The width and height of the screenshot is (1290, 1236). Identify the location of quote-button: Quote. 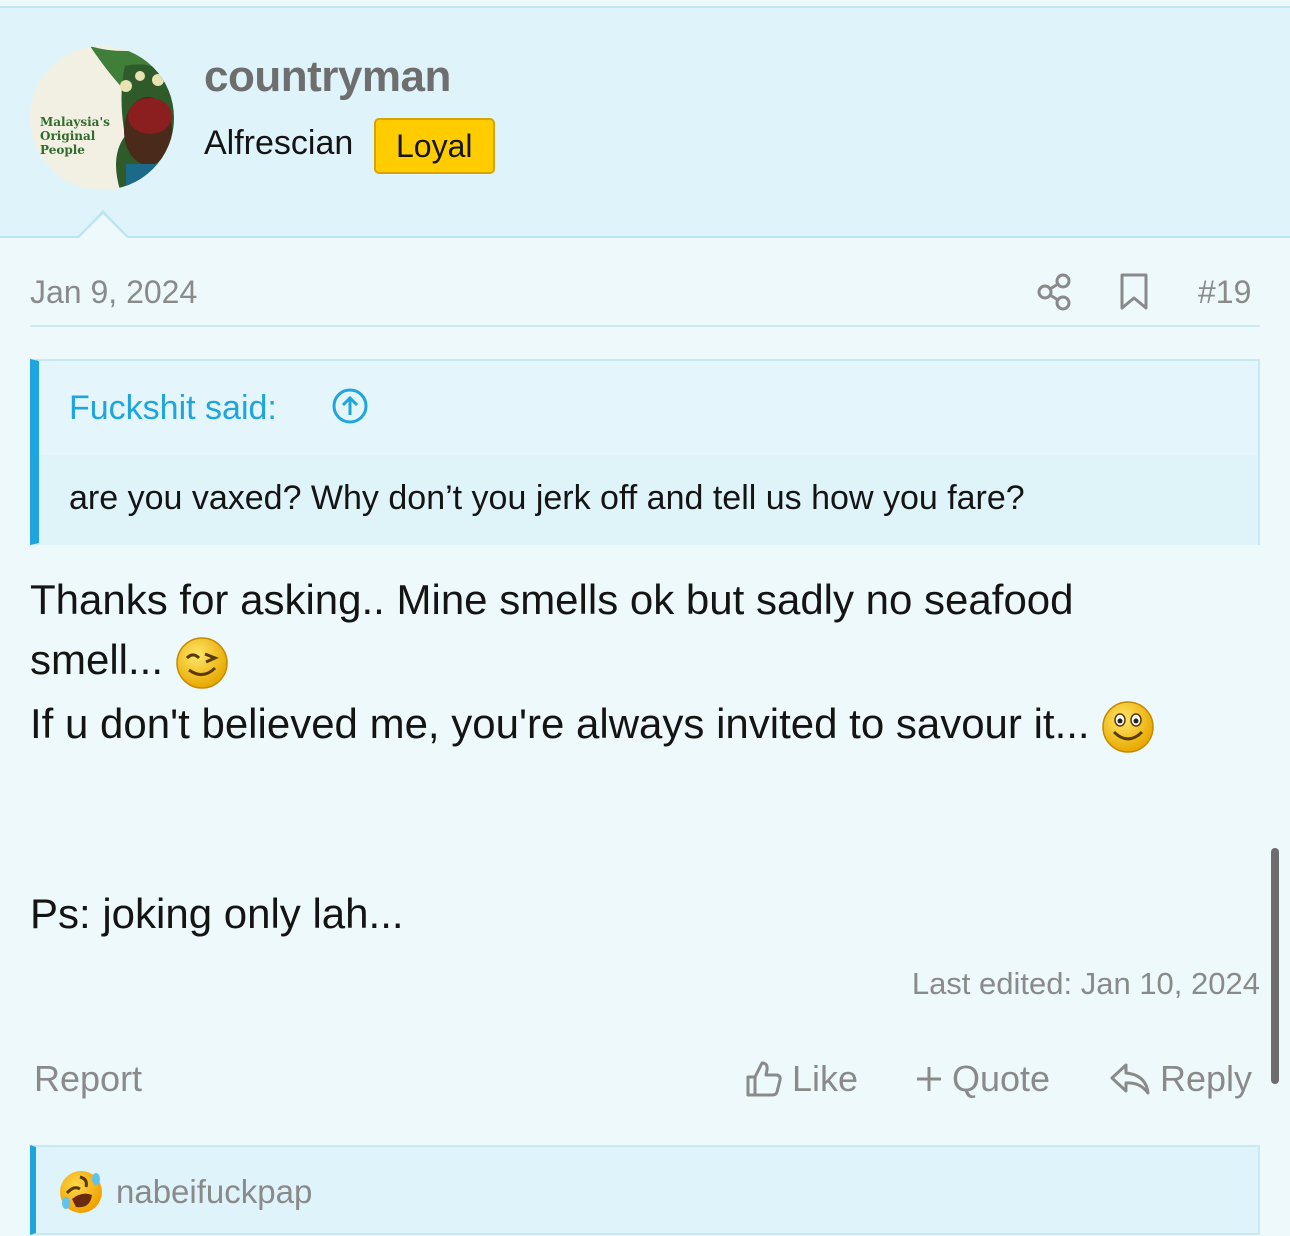
(982, 1079).